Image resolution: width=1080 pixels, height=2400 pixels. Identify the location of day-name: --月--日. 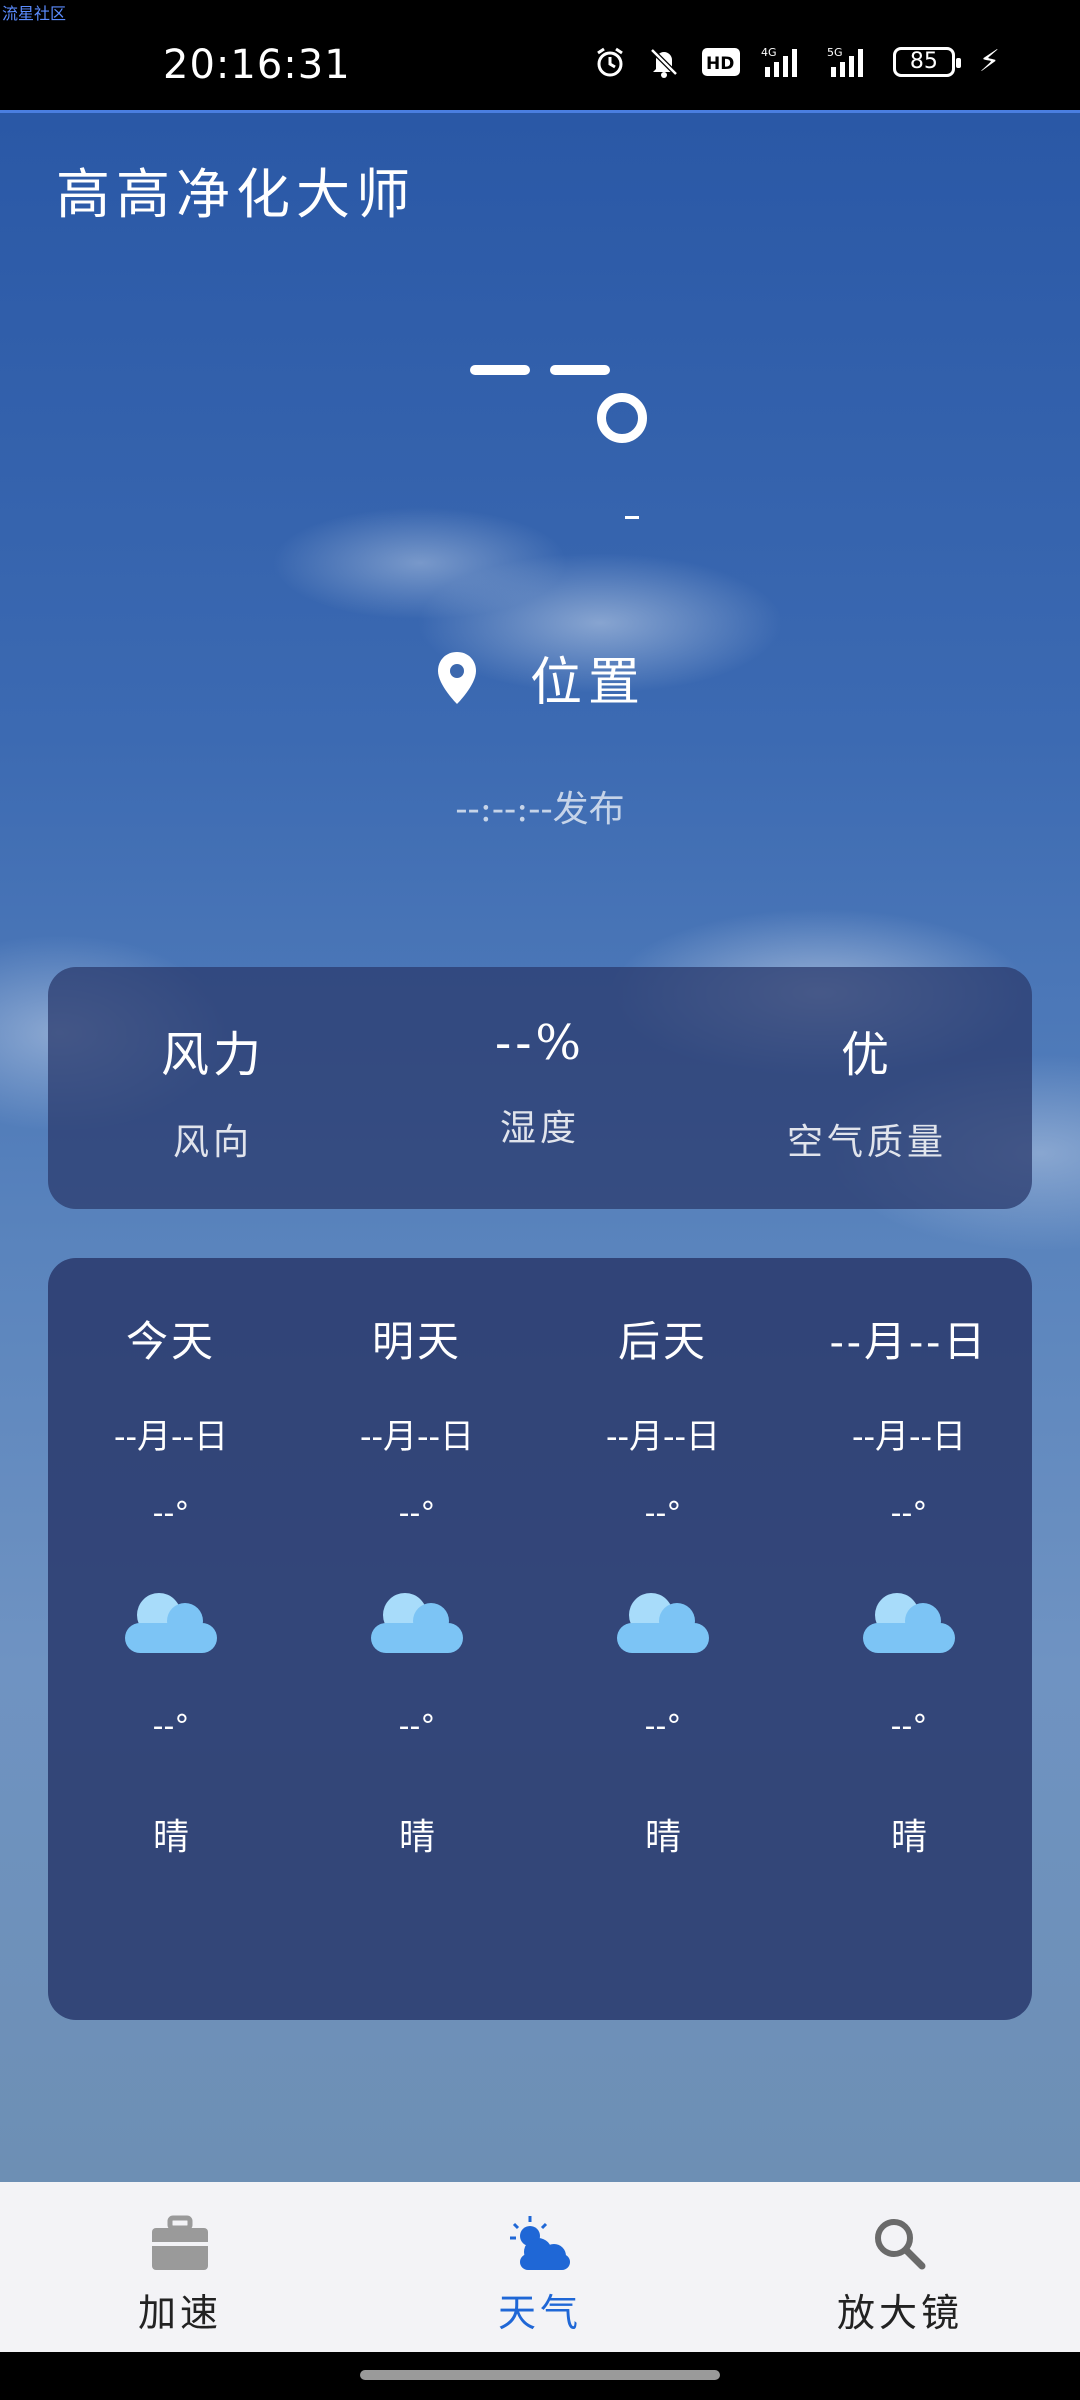
(909, 1341).